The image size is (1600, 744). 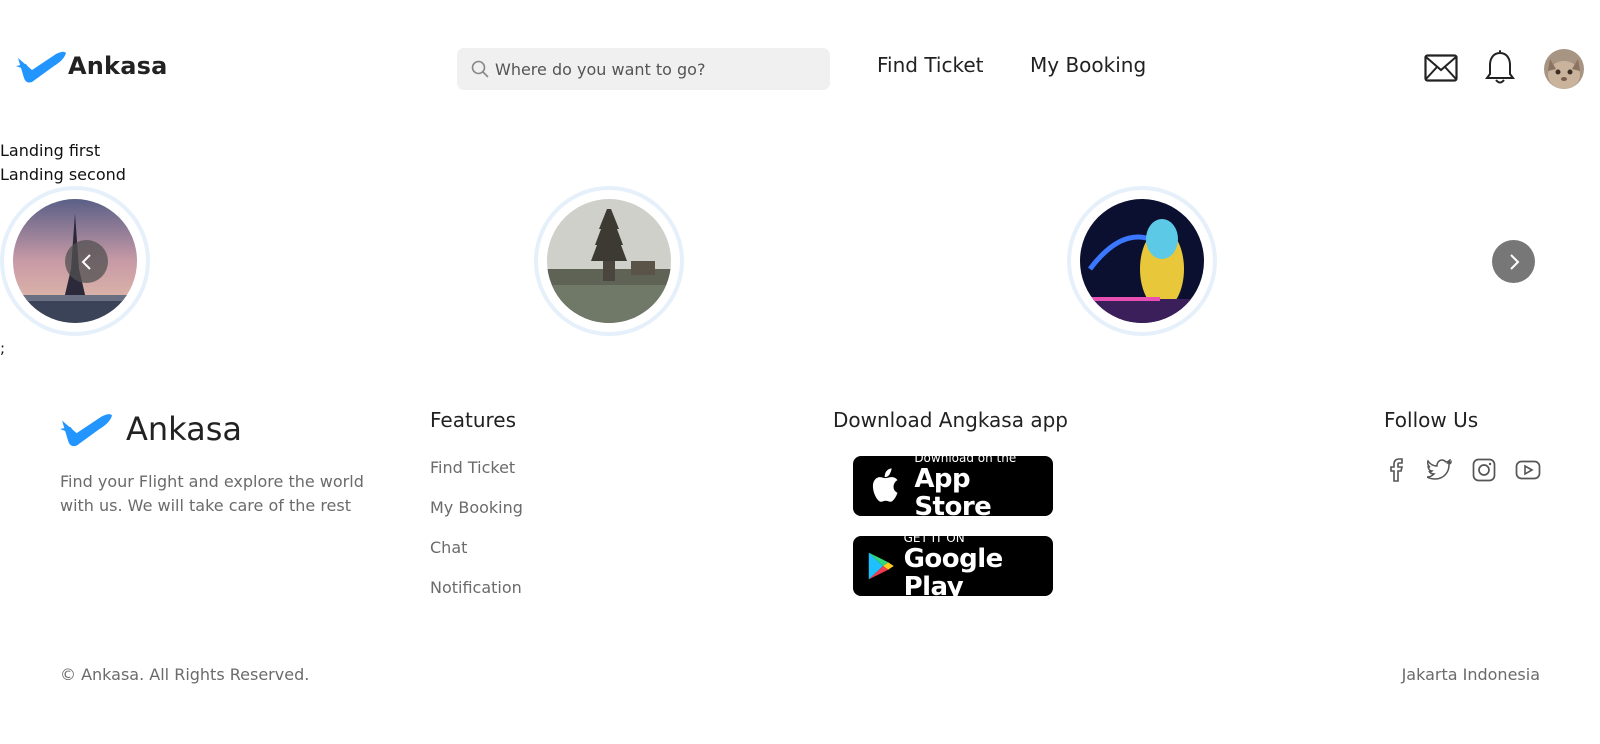 I want to click on nav-my-booking: My Booking, so click(x=1088, y=65).